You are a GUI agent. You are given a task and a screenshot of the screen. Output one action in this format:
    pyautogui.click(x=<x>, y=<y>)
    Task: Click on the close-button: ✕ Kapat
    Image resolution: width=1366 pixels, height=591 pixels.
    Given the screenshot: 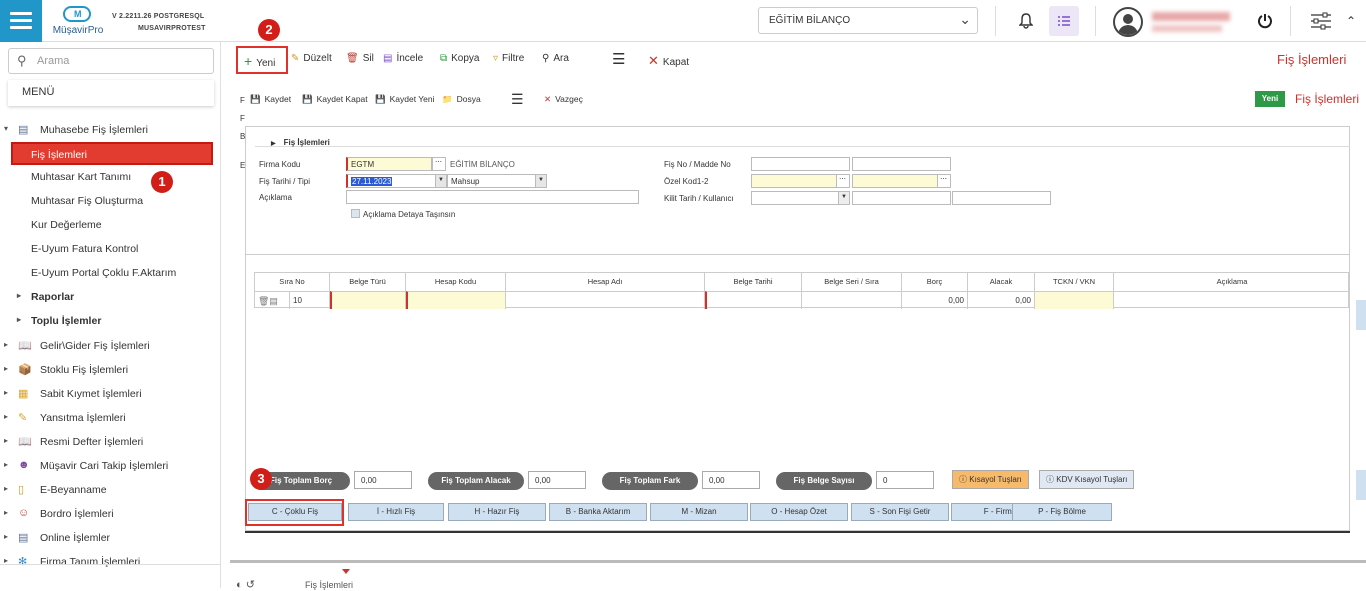 What is the action you would take?
    pyautogui.click(x=668, y=61)
    